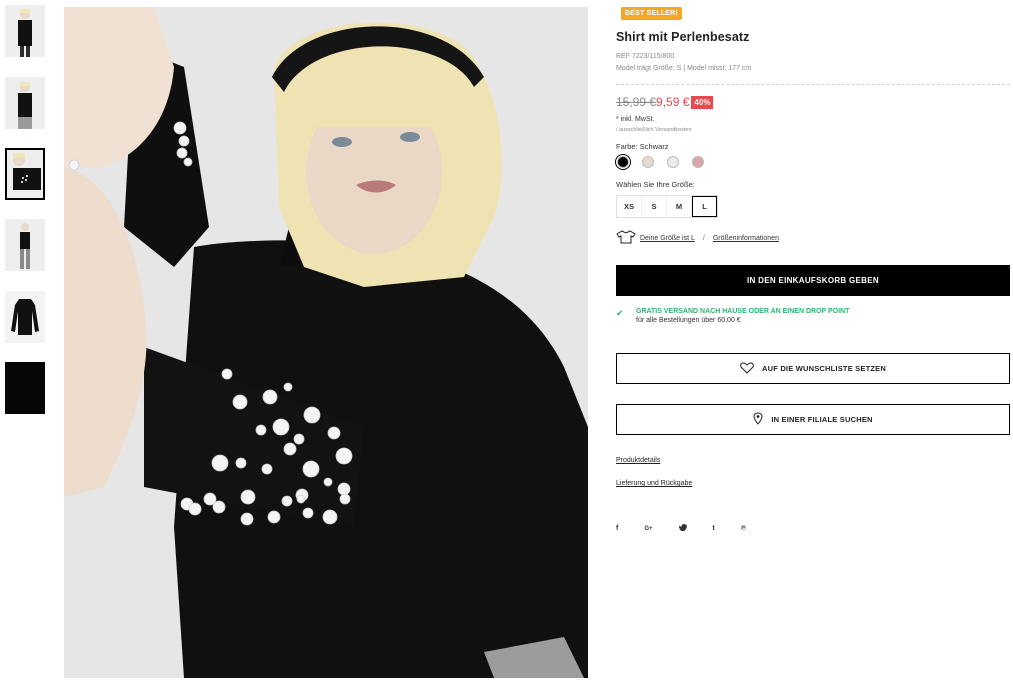 This screenshot has width=1013, height=693. I want to click on color-swatch-beige, so click(648, 162).